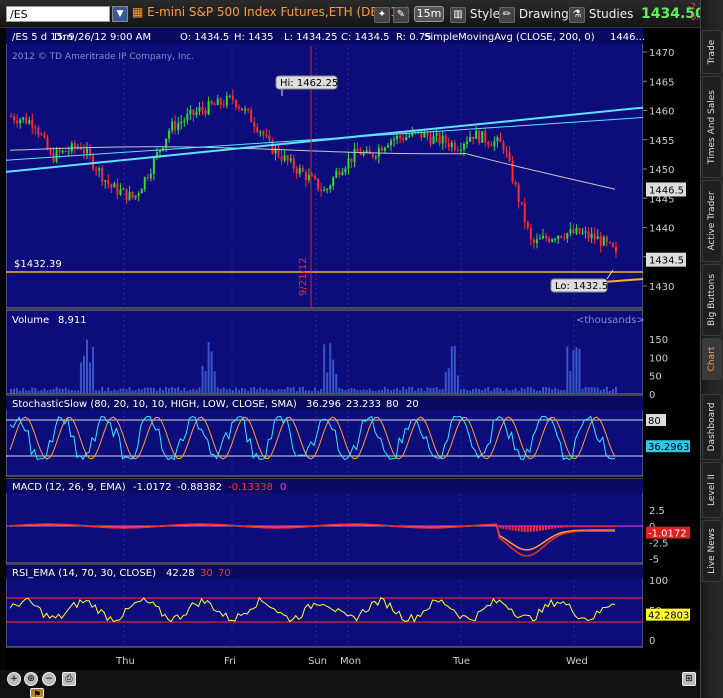 The width and height of the screenshot is (723, 698). I want to click on tools-button: ✎, so click(401, 14).